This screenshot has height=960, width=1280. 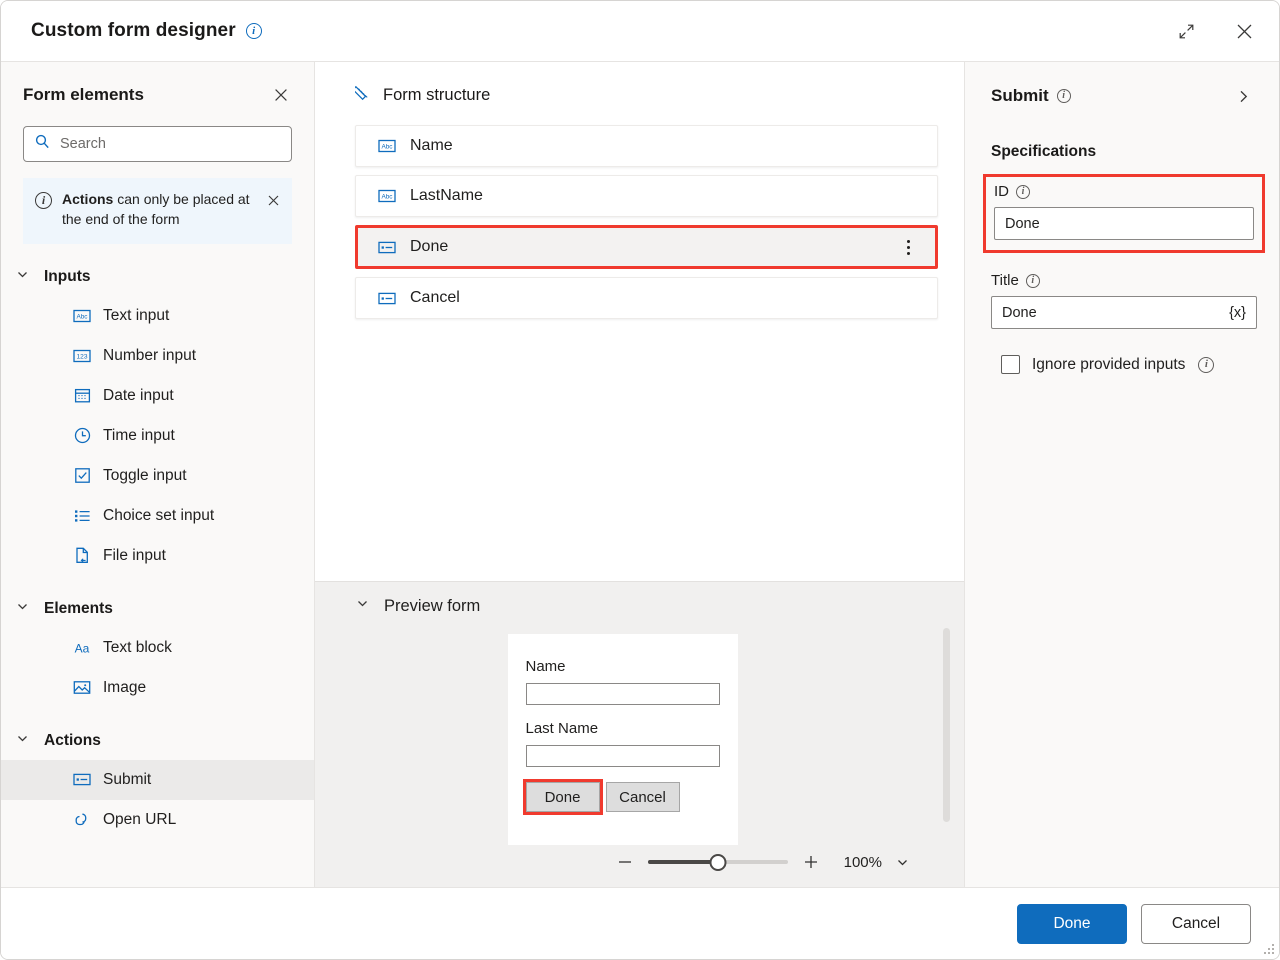 I want to click on structure-node-lastname: Abc LastName, so click(x=646, y=196).